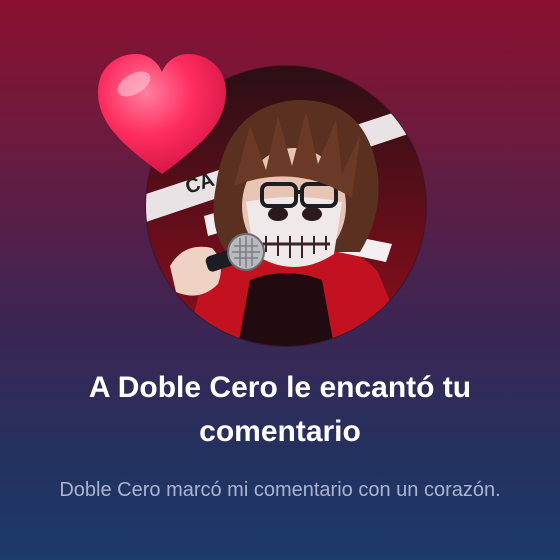 This screenshot has width=560, height=560. What do you see at coordinates (280, 409) in the screenshot?
I see `notification-title: A Doble Cero le encantó tu comentario` at bounding box center [280, 409].